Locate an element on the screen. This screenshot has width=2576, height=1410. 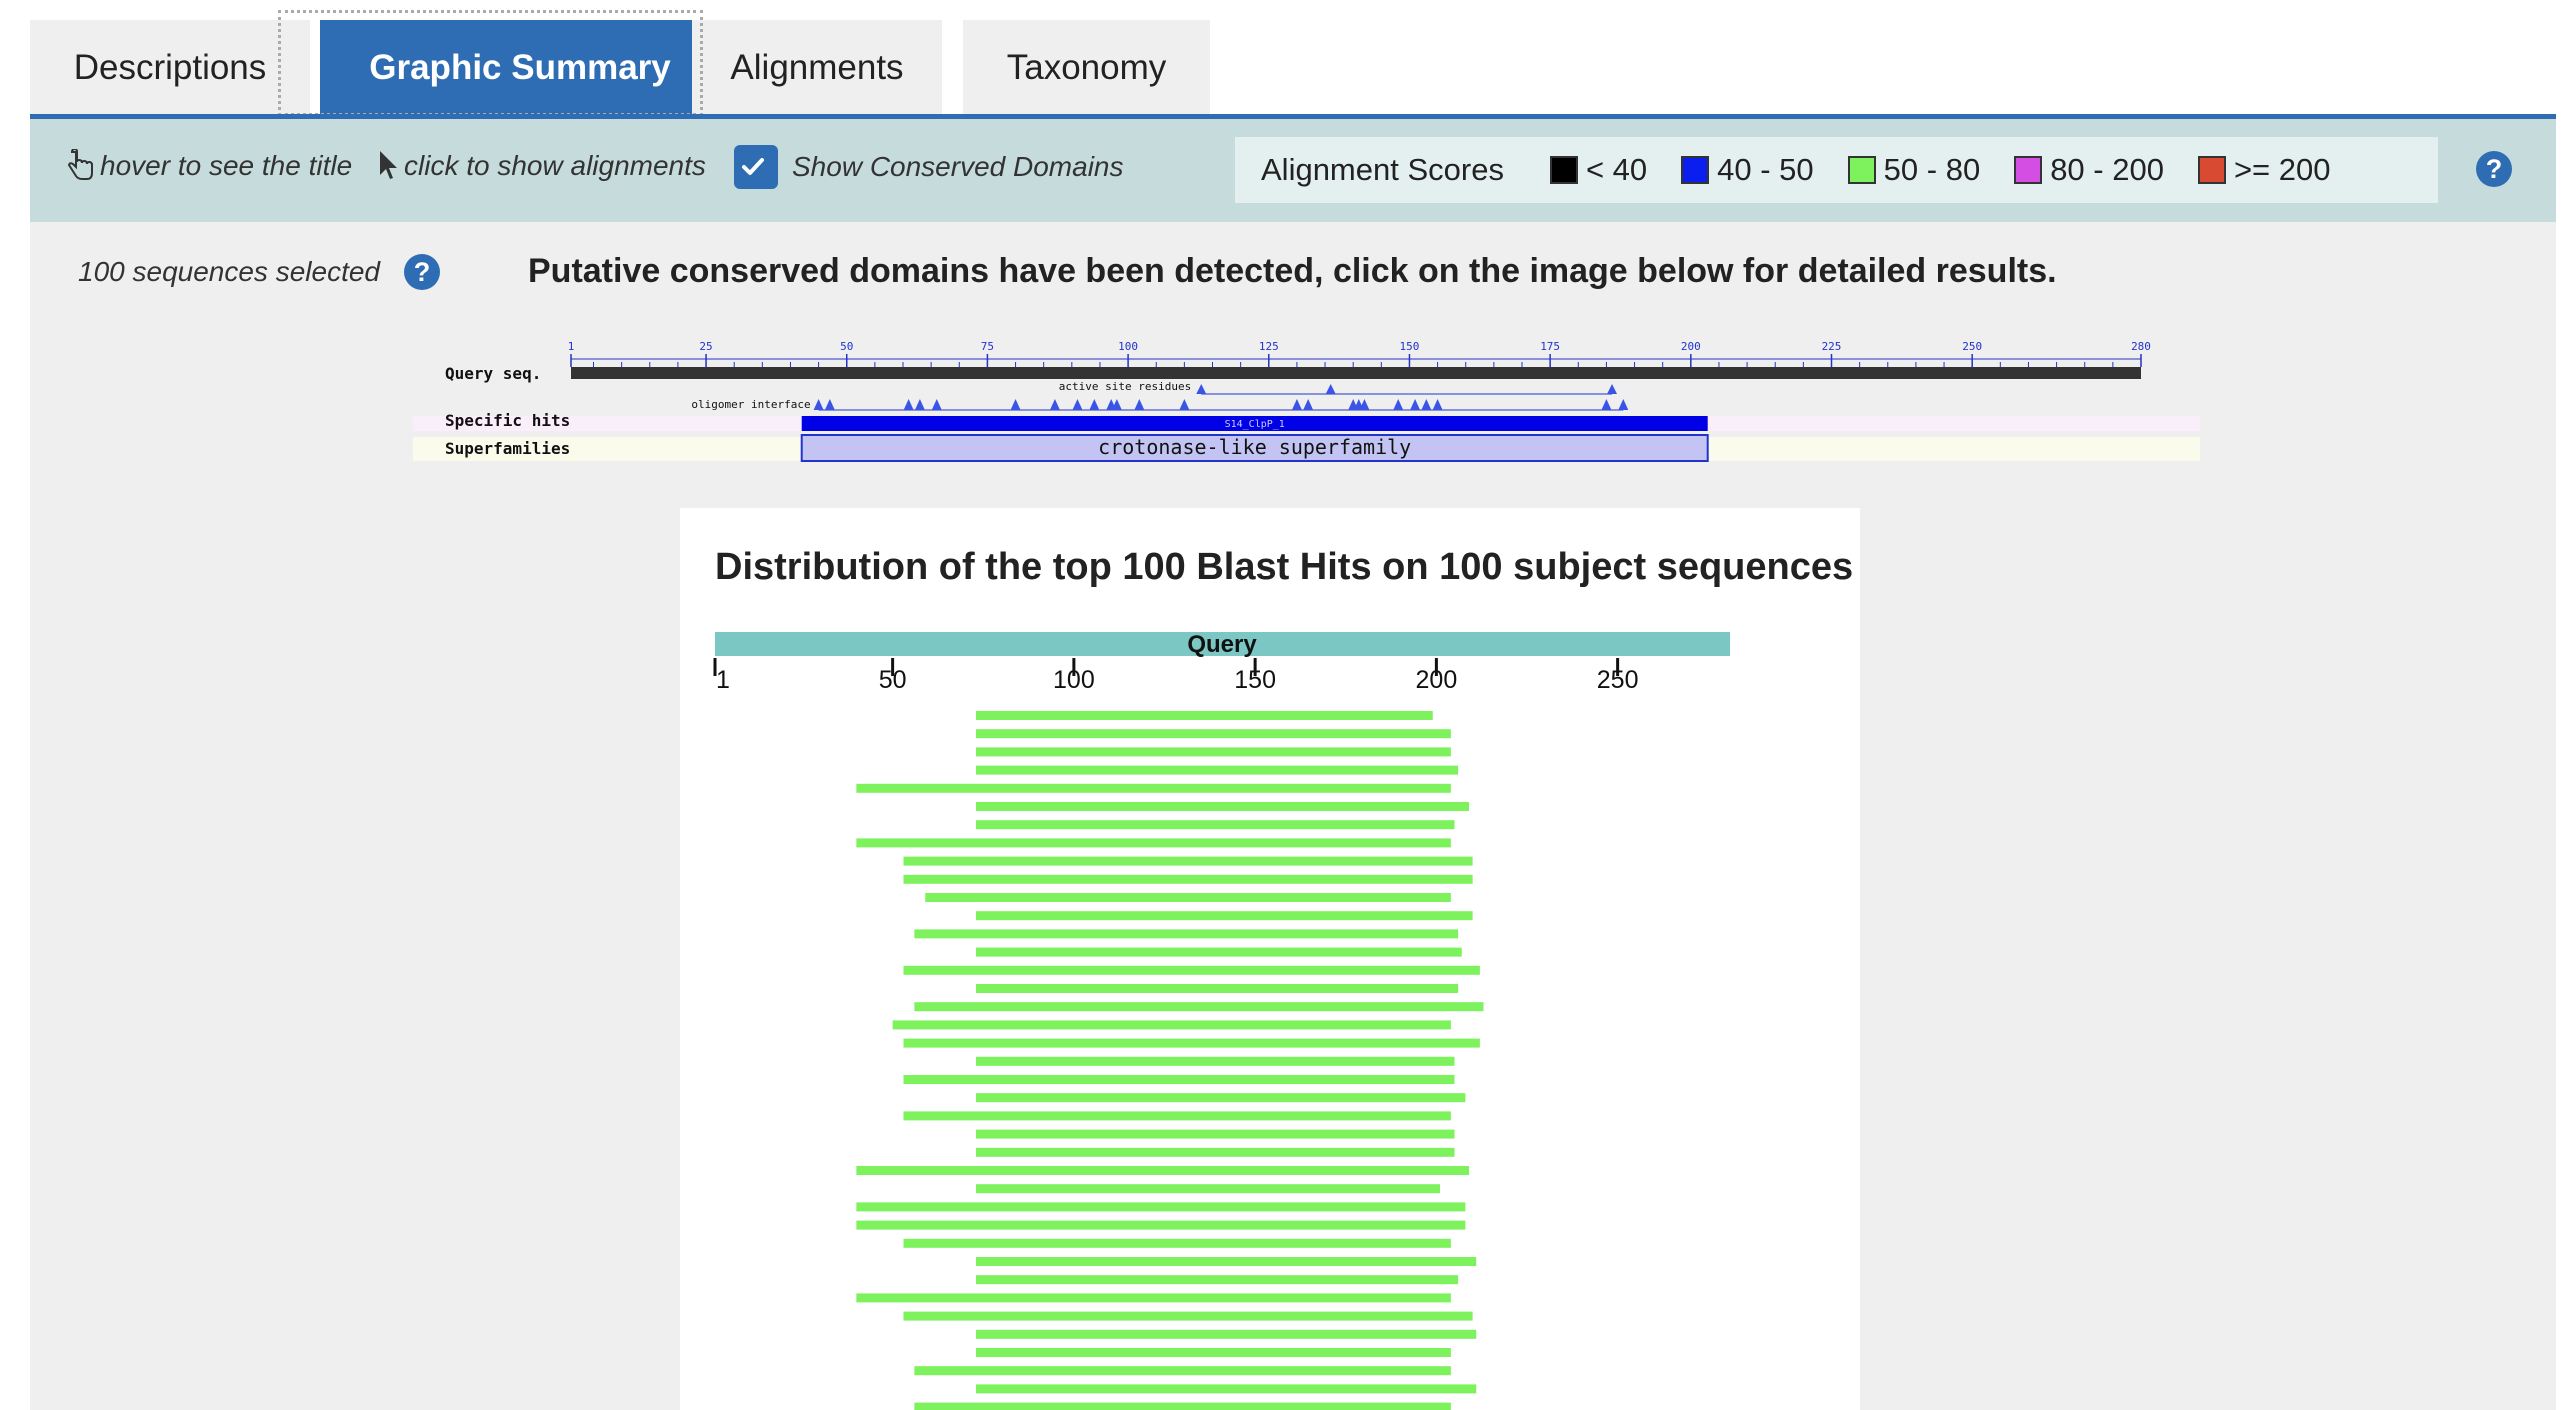
show-cdd-checkbox is located at coordinates (756, 167).